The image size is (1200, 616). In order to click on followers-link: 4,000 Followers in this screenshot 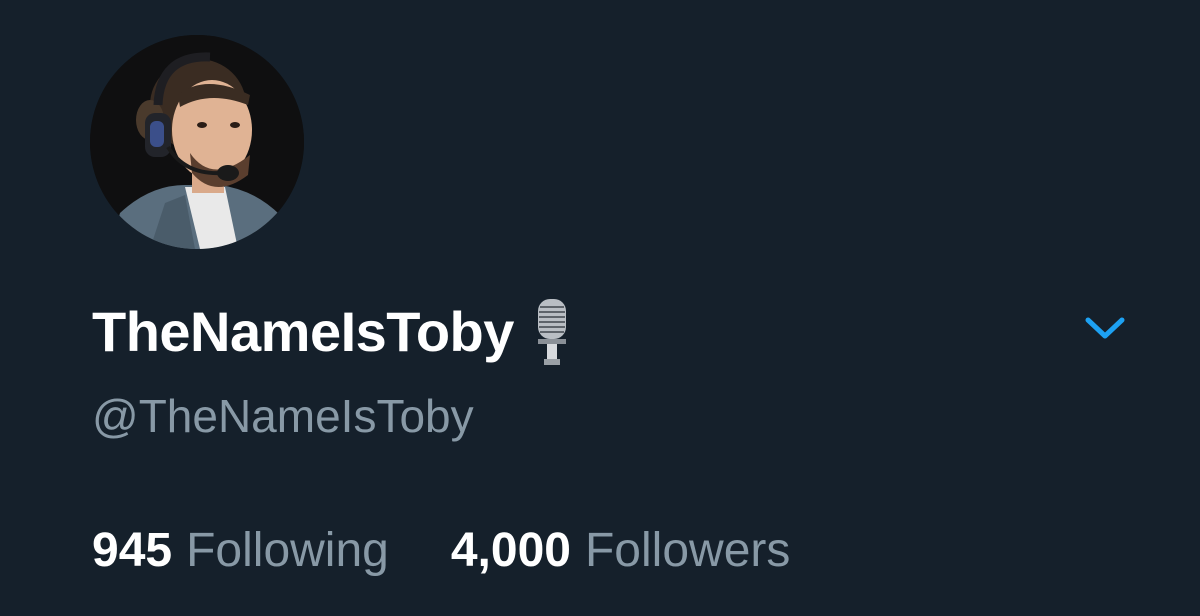, I will do `click(621, 551)`.